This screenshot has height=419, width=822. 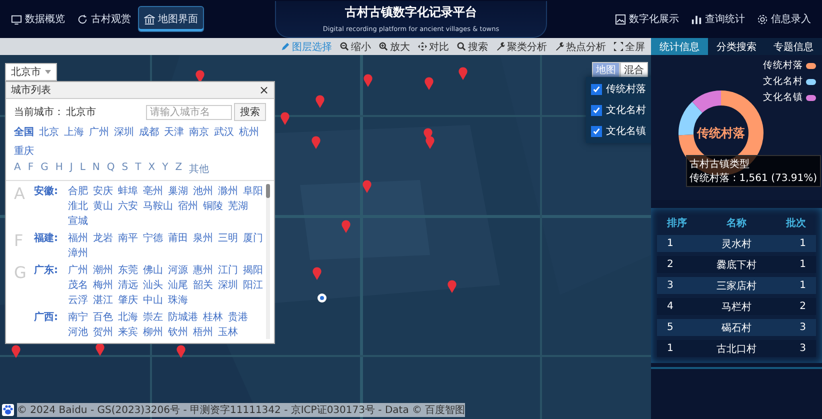 I want to click on nav-link: 数字化展示, so click(x=647, y=19).